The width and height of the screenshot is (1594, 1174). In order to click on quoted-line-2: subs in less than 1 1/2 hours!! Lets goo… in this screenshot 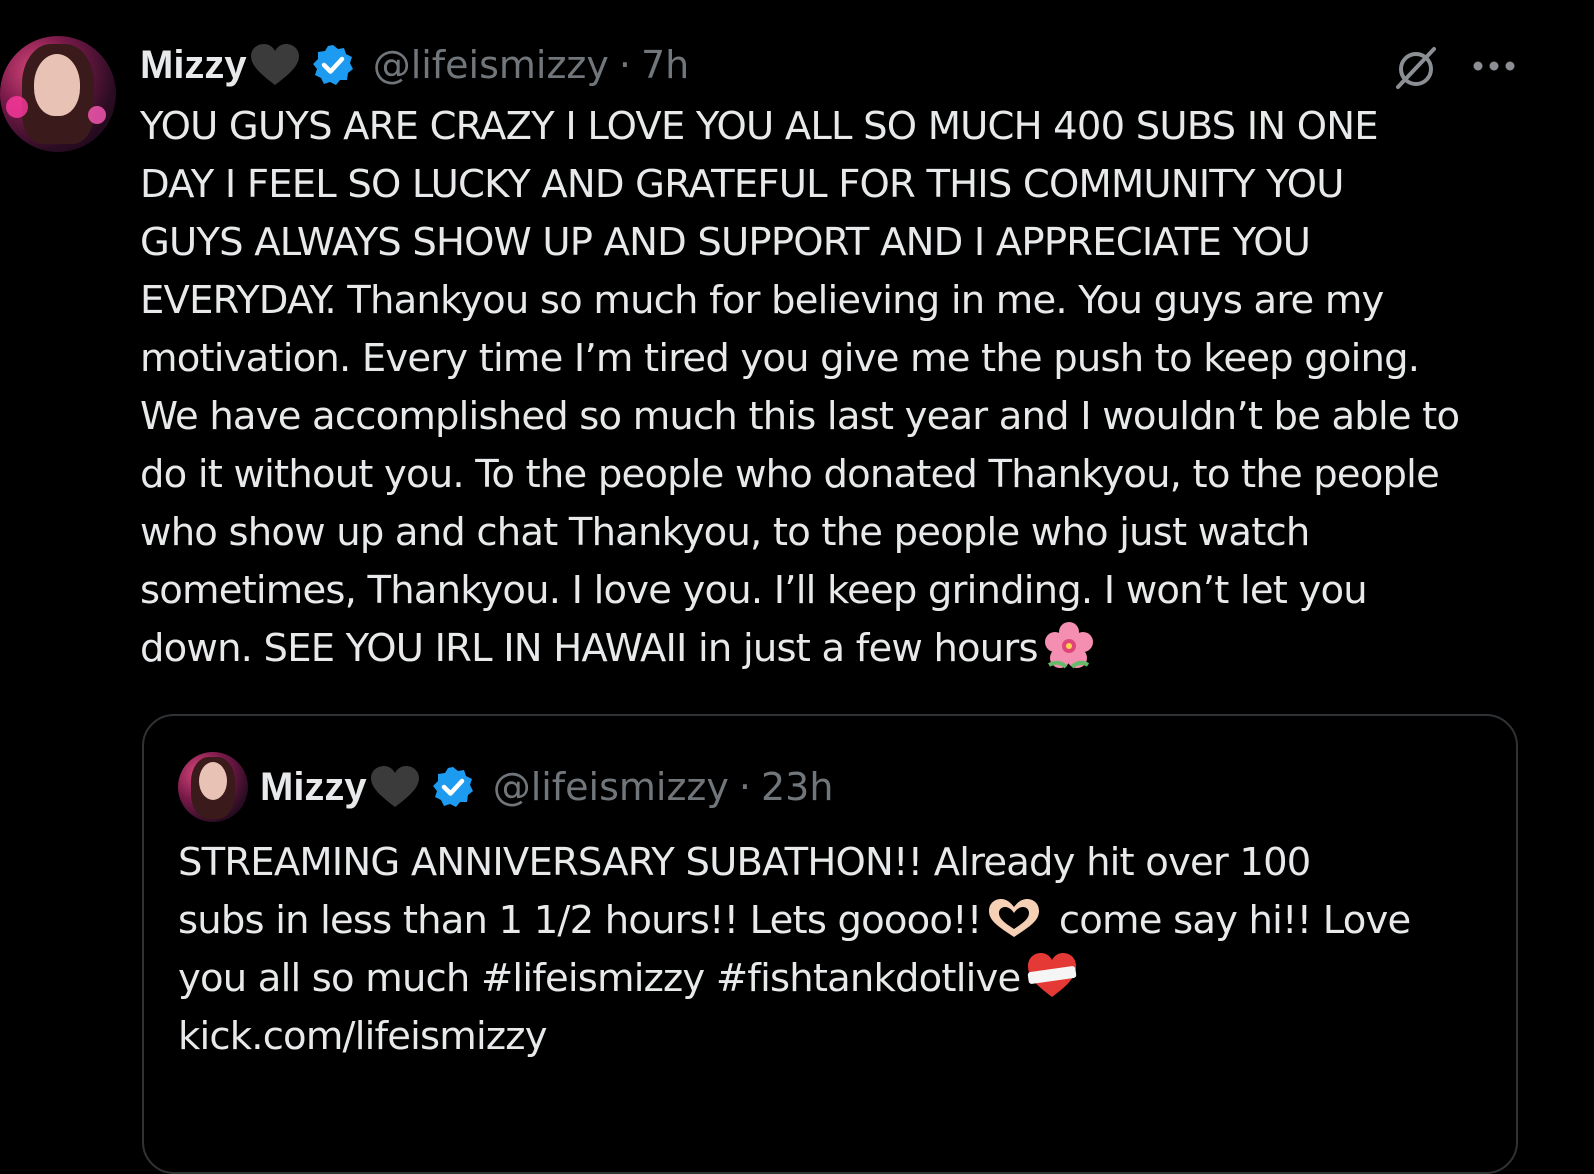, I will do `click(838, 921)`.